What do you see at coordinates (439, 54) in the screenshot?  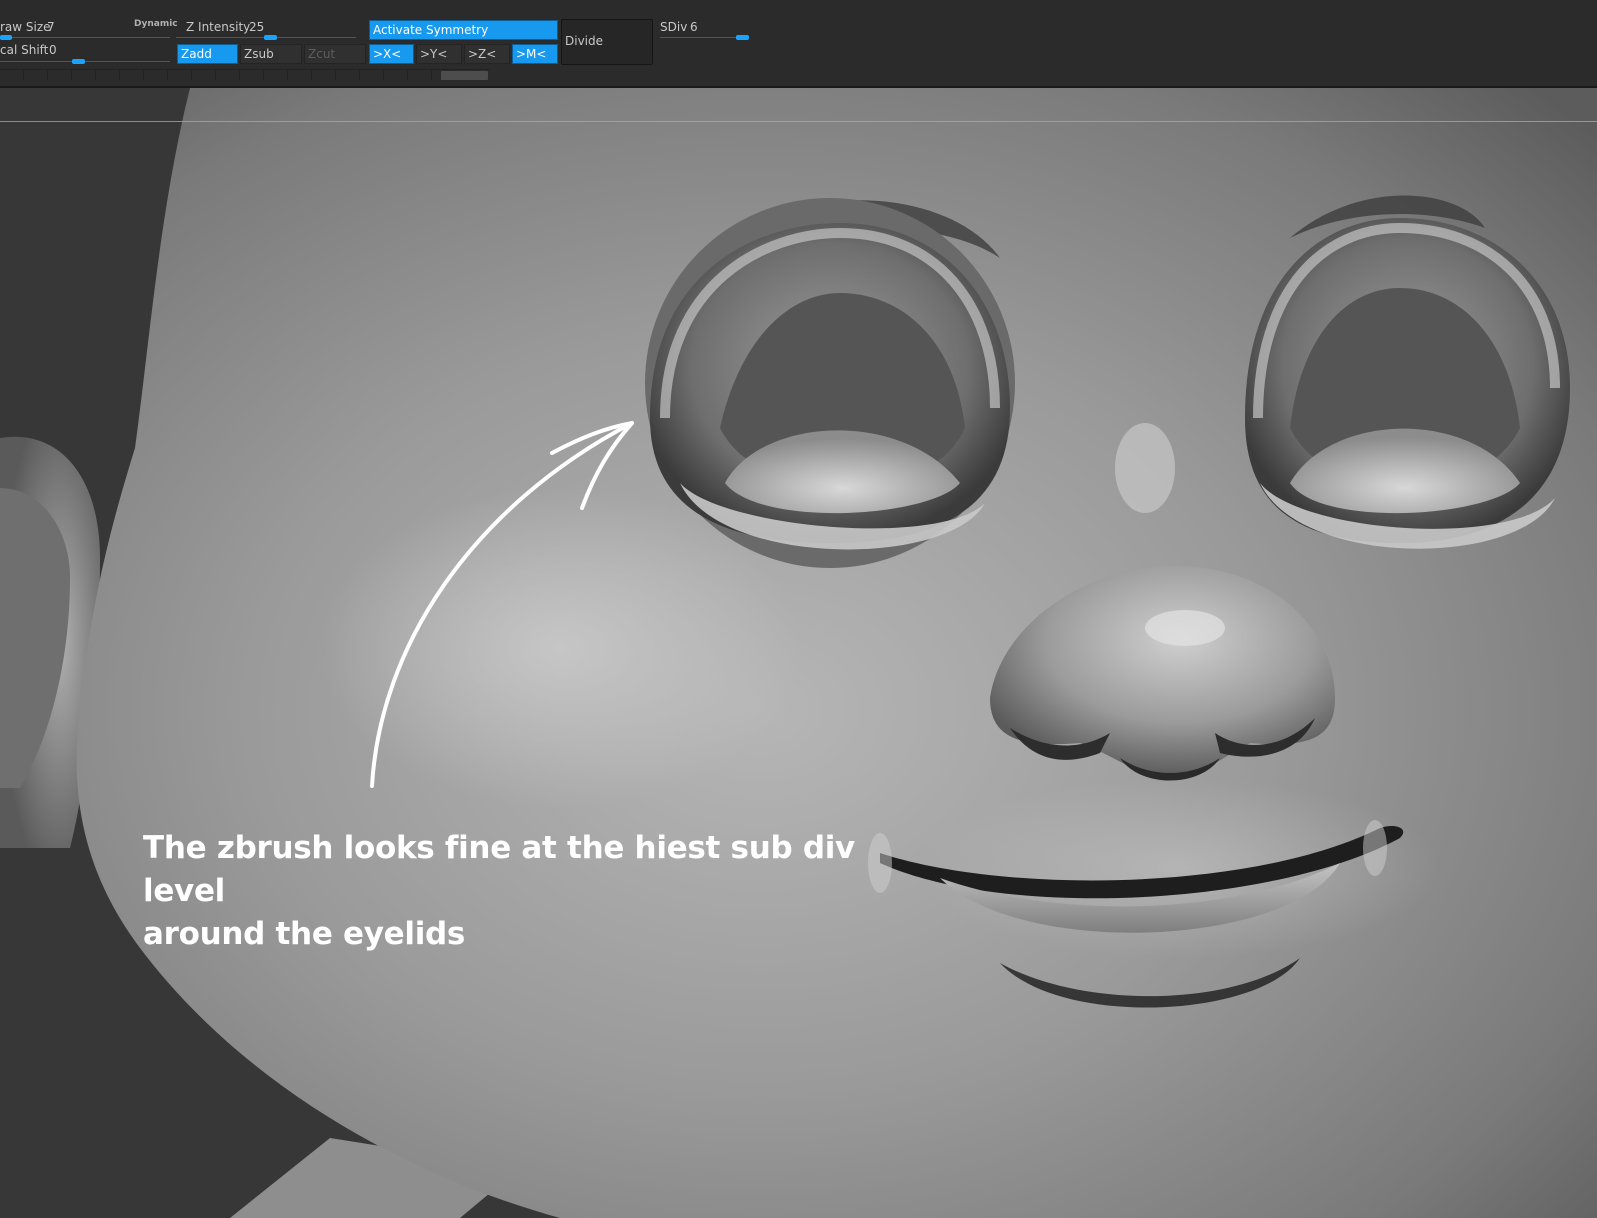 I see `symmetry-y-button: >Y<` at bounding box center [439, 54].